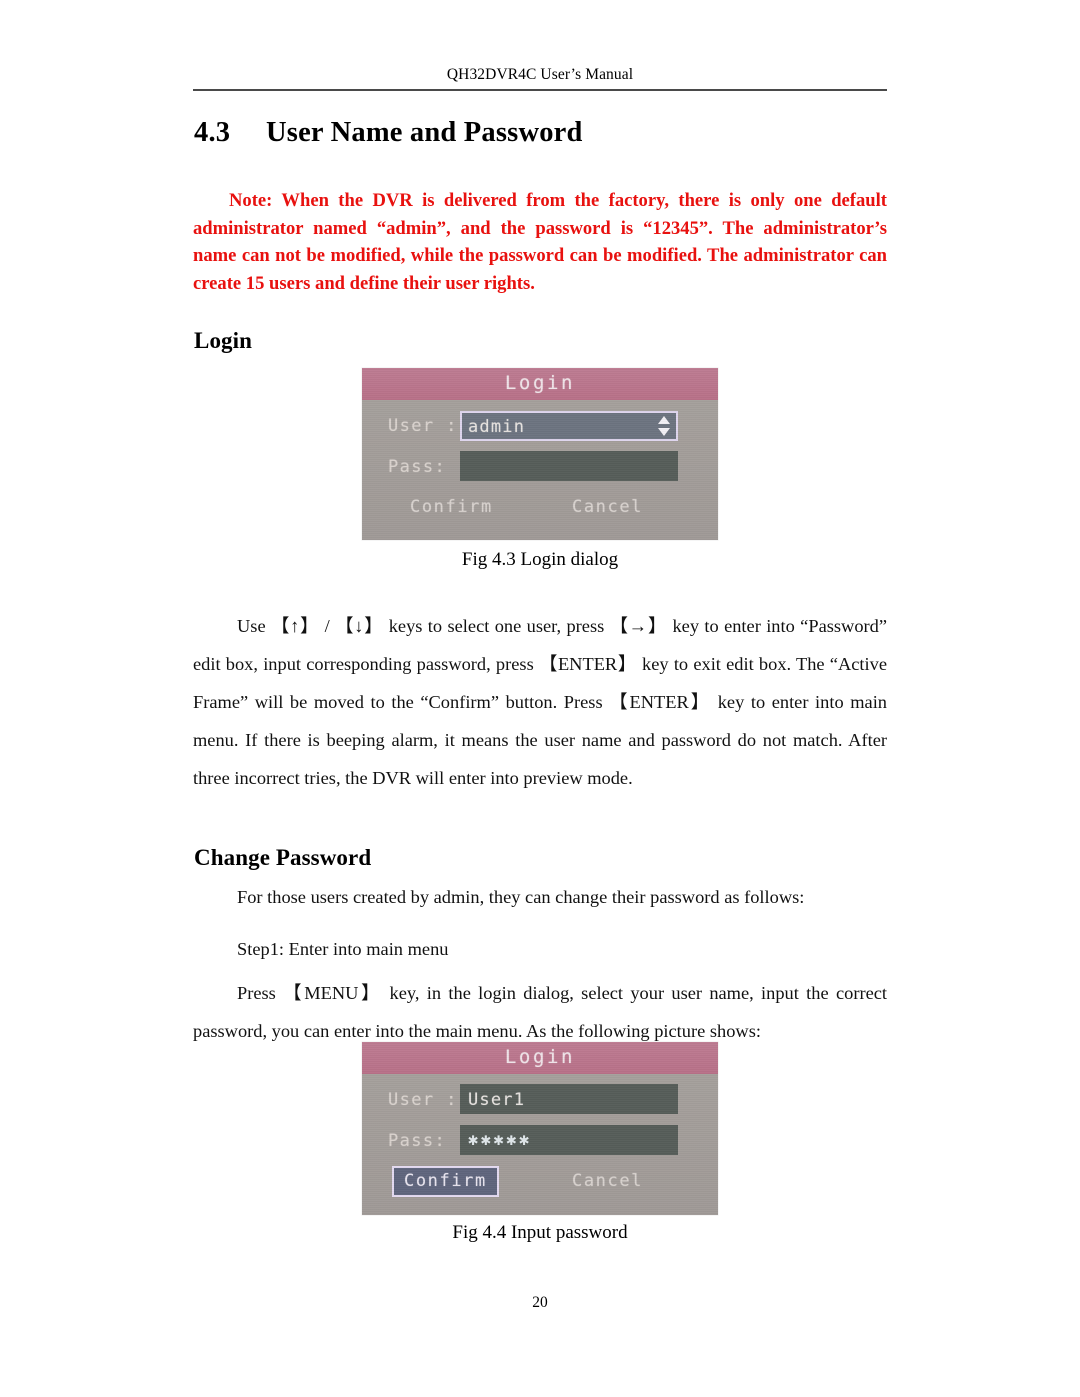 This screenshot has height=1397, width=1080. Describe the element at coordinates (497, 427) in the screenshot. I see `user-value: admin` at that location.